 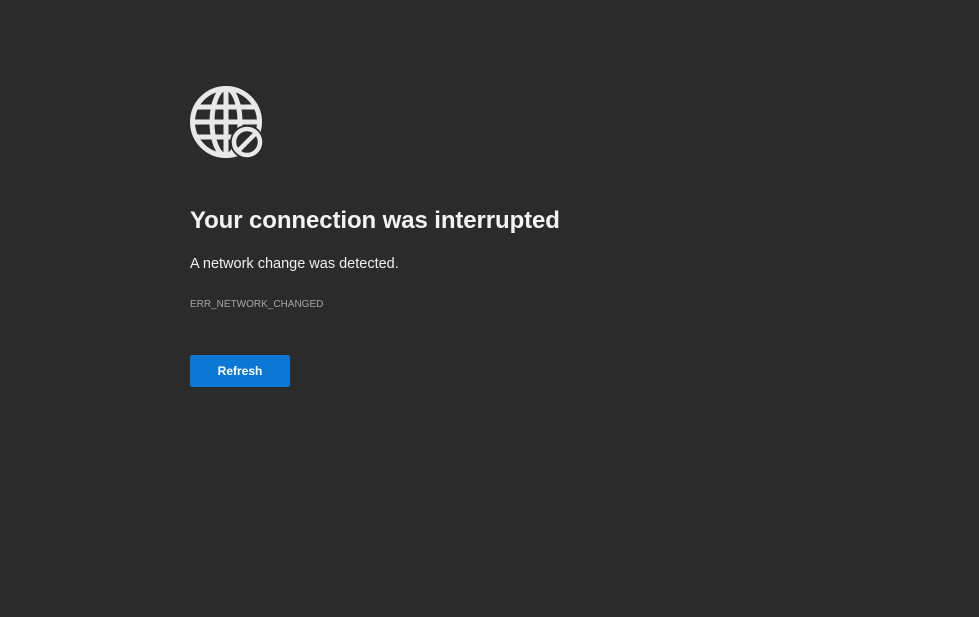 What do you see at coordinates (294, 264) in the screenshot?
I see `error-message: A network change was detected.` at bounding box center [294, 264].